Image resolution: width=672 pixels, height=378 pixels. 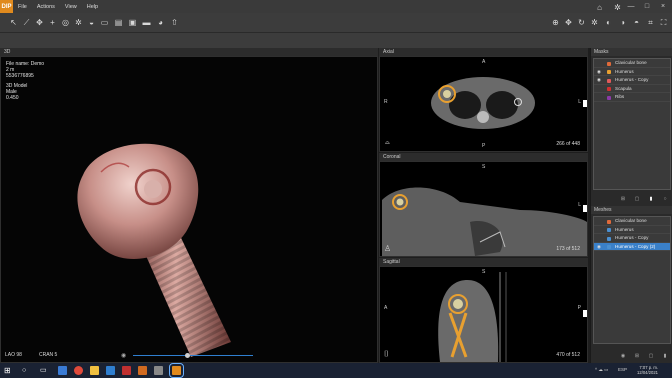 What do you see at coordinates (8, 370) in the screenshot?
I see `windows-start-icon: ⊞` at bounding box center [8, 370].